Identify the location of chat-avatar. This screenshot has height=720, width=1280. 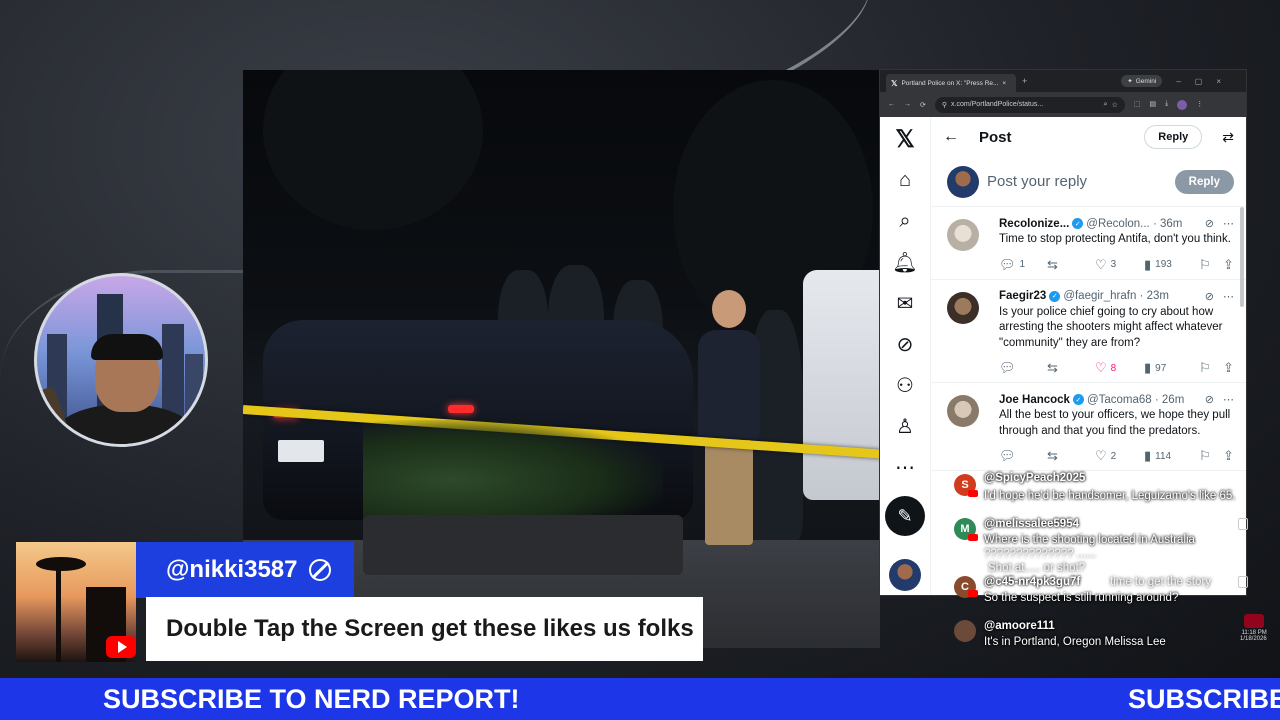
(965, 631).